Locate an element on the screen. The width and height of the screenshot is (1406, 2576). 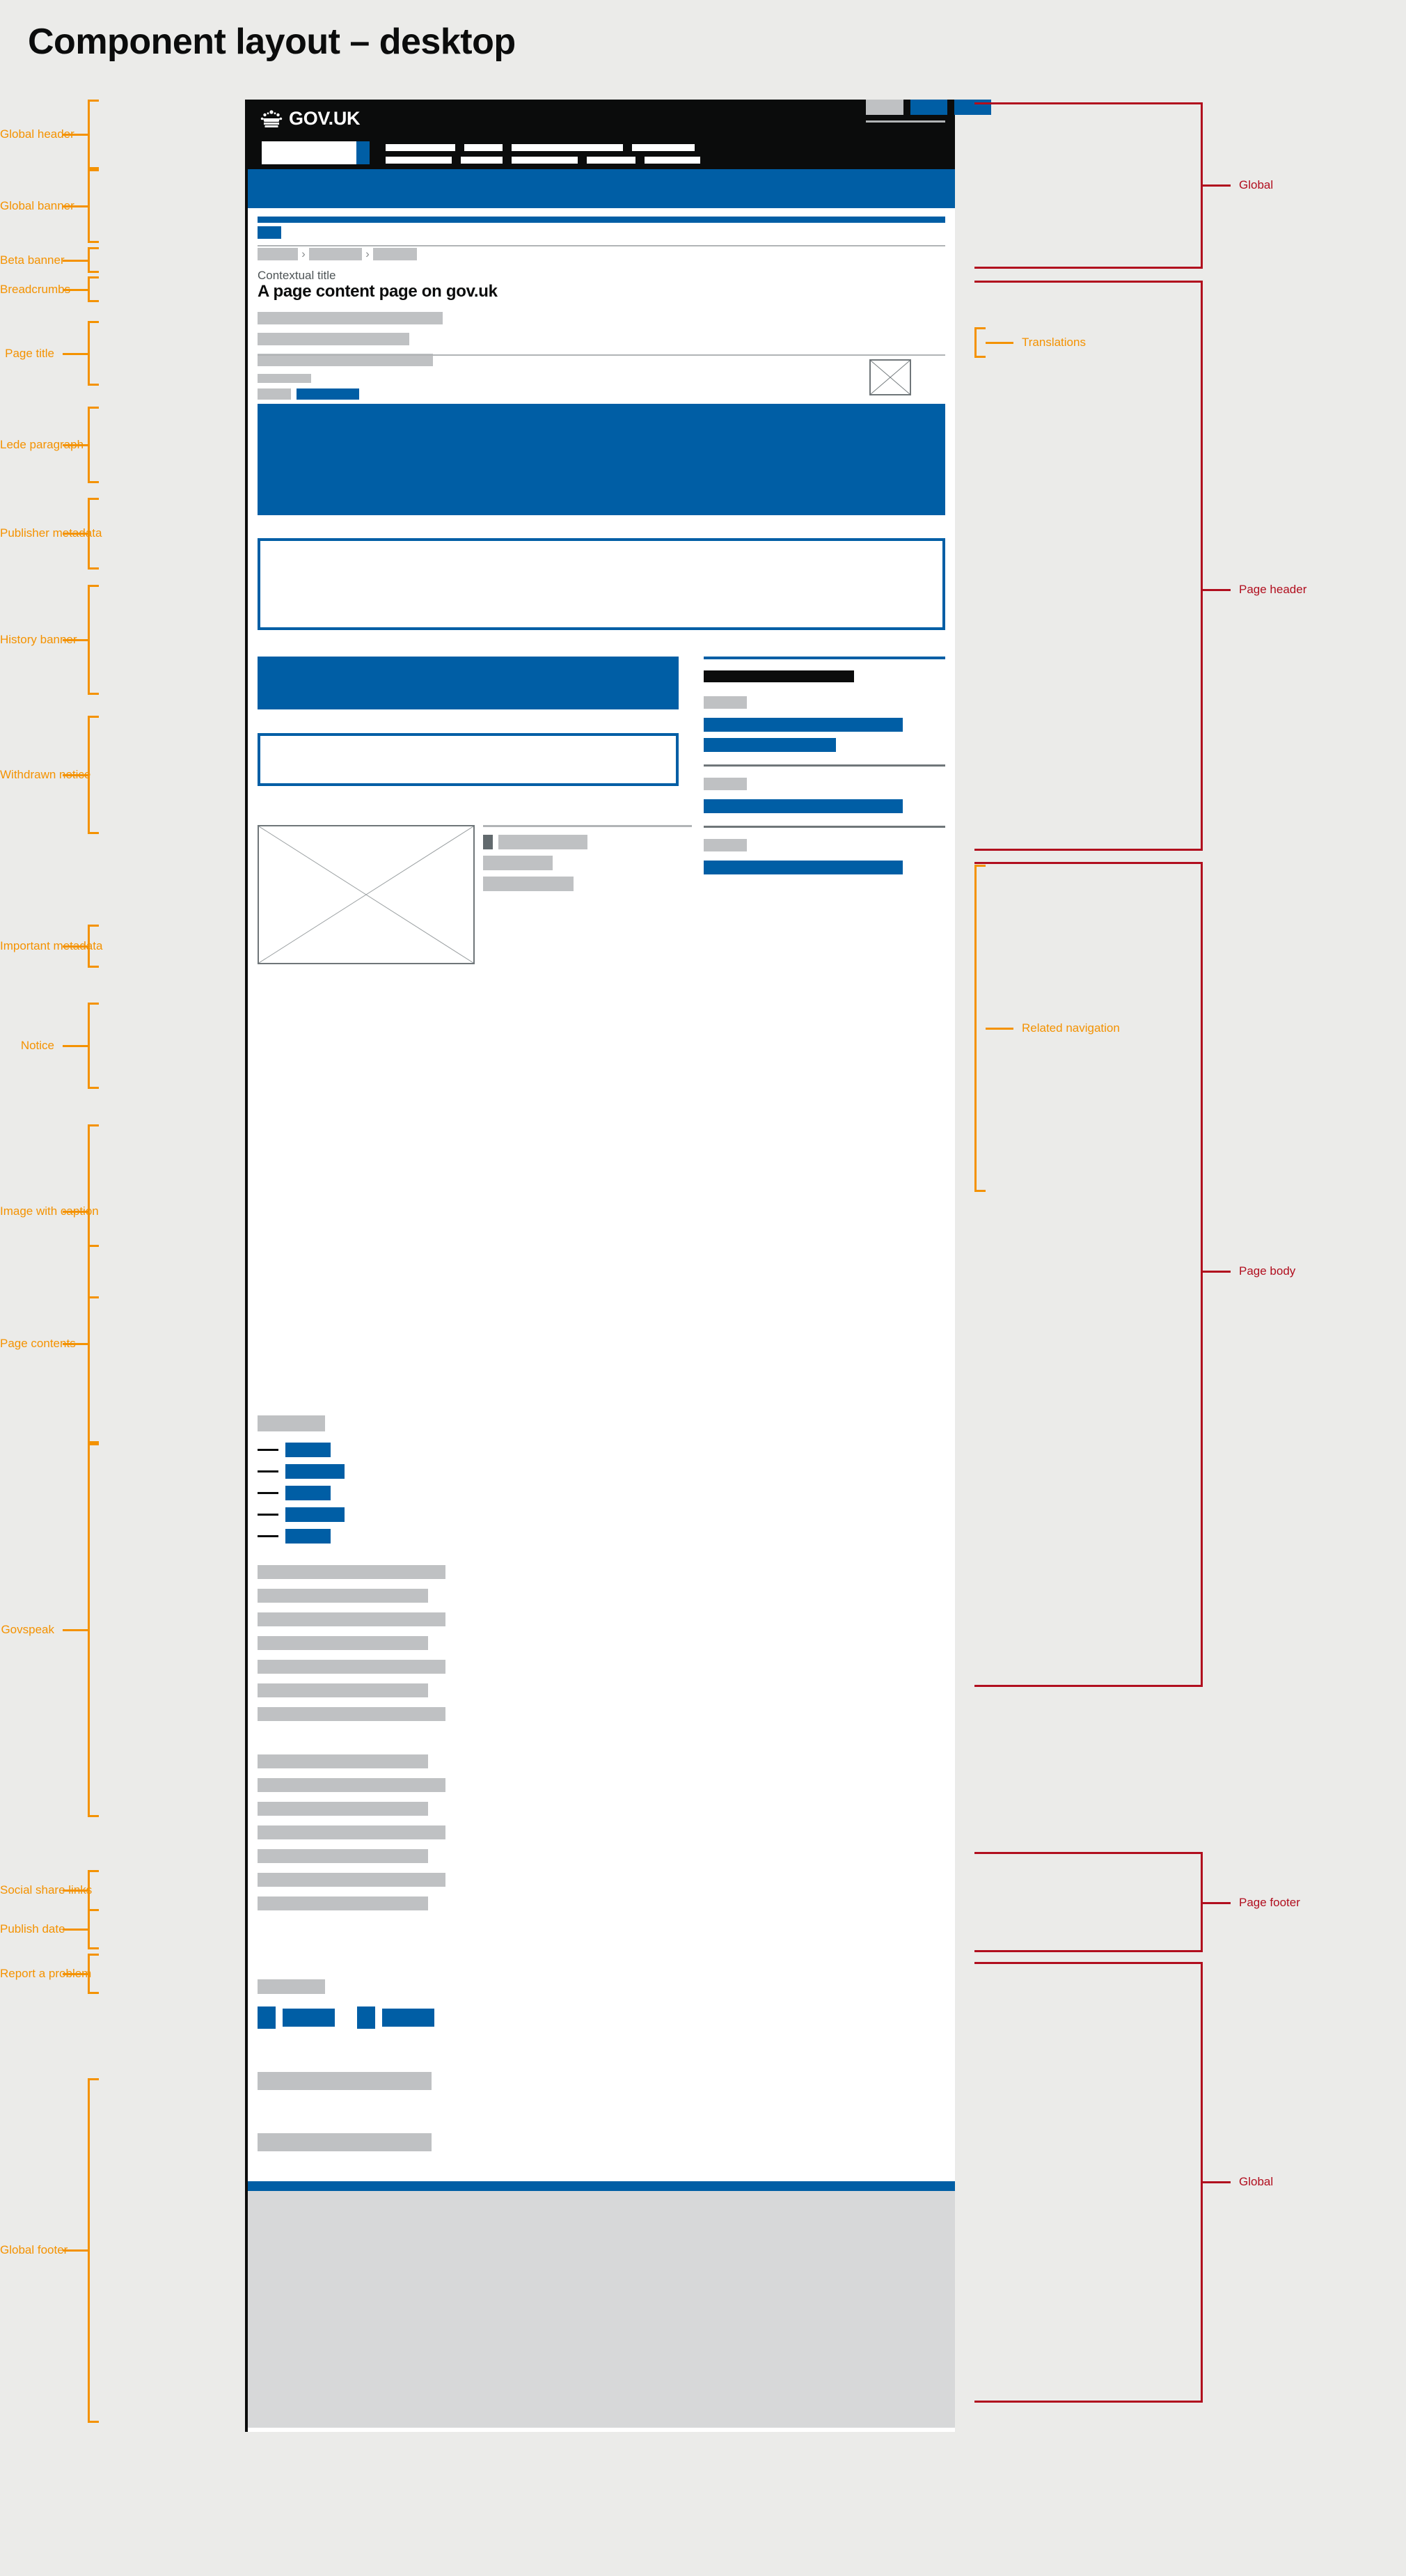
header-nav-row-secondary is located at coordinates (547, 160).